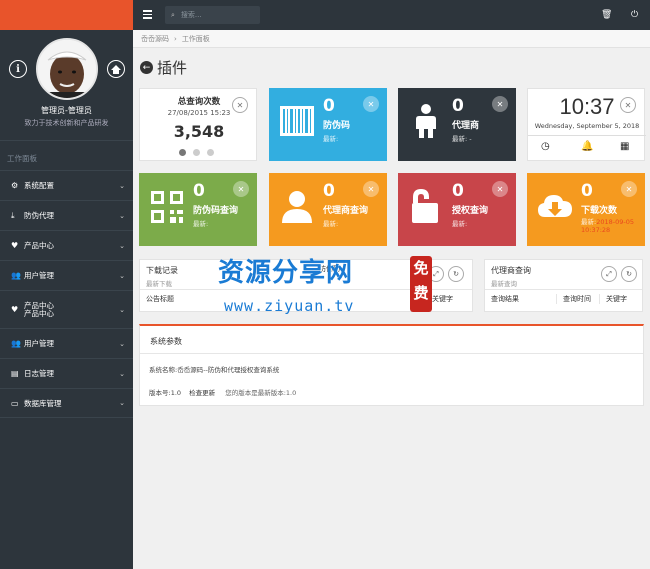 The height and width of the screenshot is (569, 650). What do you see at coordinates (391, 39) in the screenshot?
I see `breadcrumb: 岙岙源码 › 工作面板` at bounding box center [391, 39].